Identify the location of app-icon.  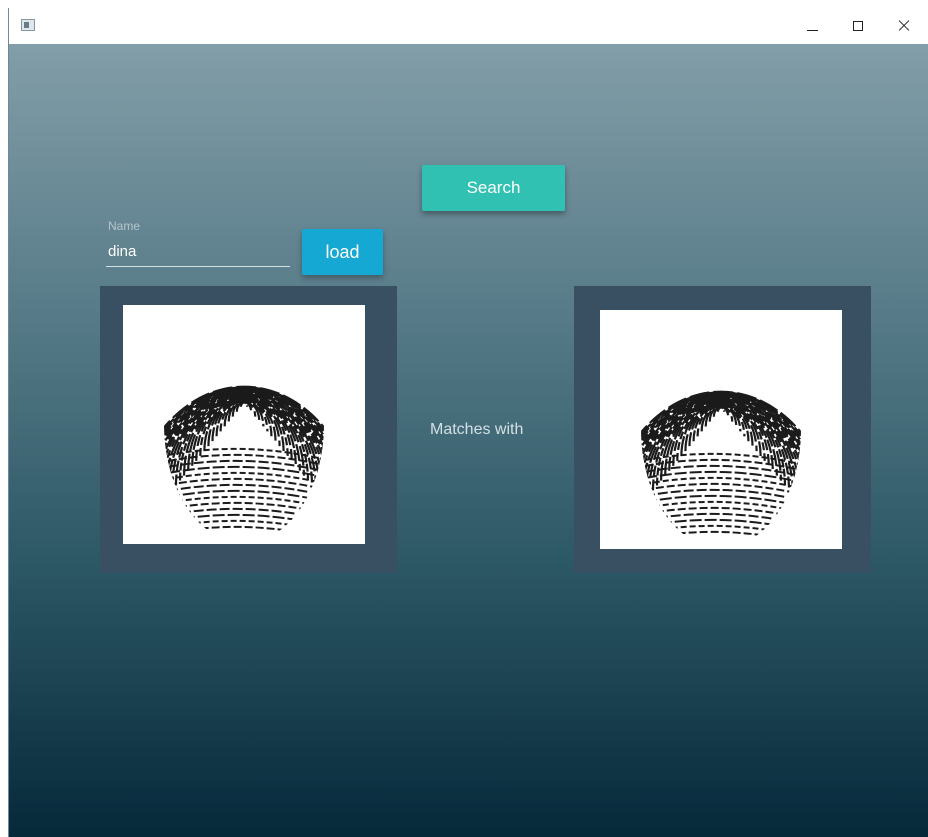
(28, 25).